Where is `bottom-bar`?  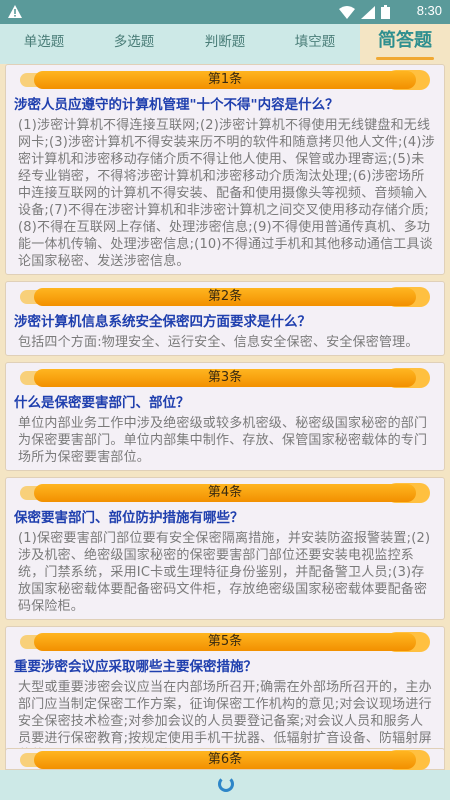
bottom-bar is located at coordinates (225, 785).